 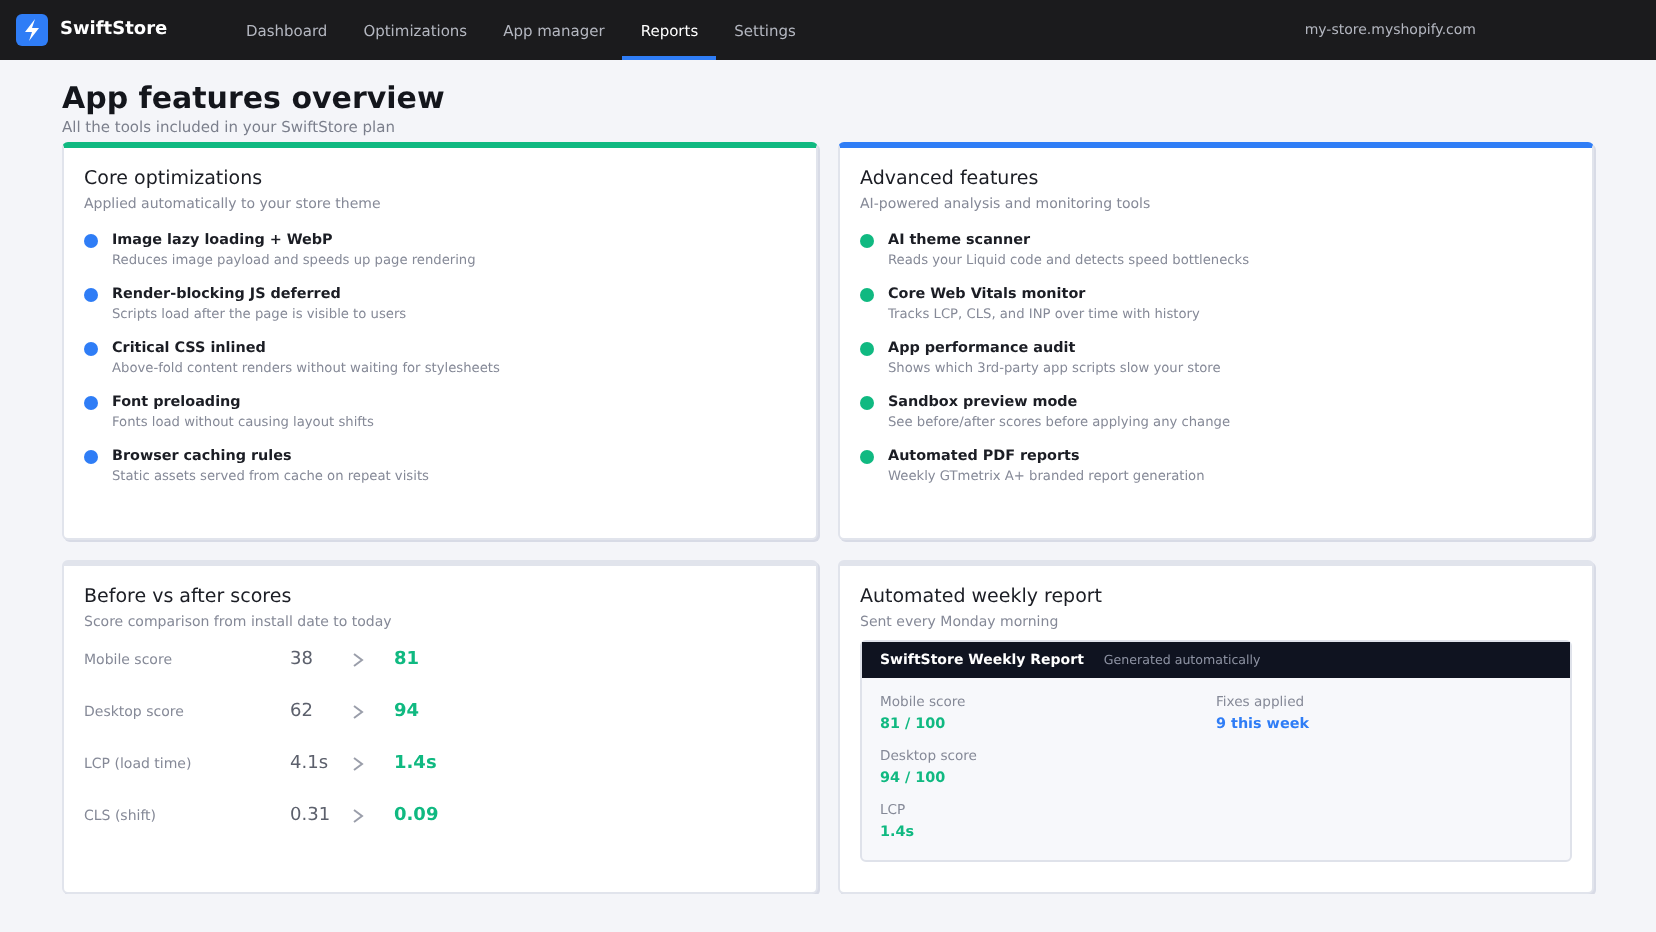 I want to click on lightning-logo-icon, so click(x=32, y=30).